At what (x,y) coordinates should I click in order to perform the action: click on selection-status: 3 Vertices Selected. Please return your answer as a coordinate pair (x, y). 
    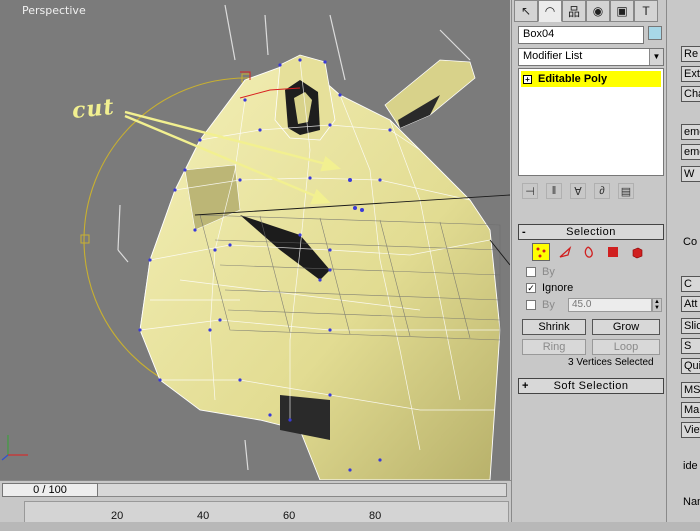
    Looking at the image, I should click on (611, 362).